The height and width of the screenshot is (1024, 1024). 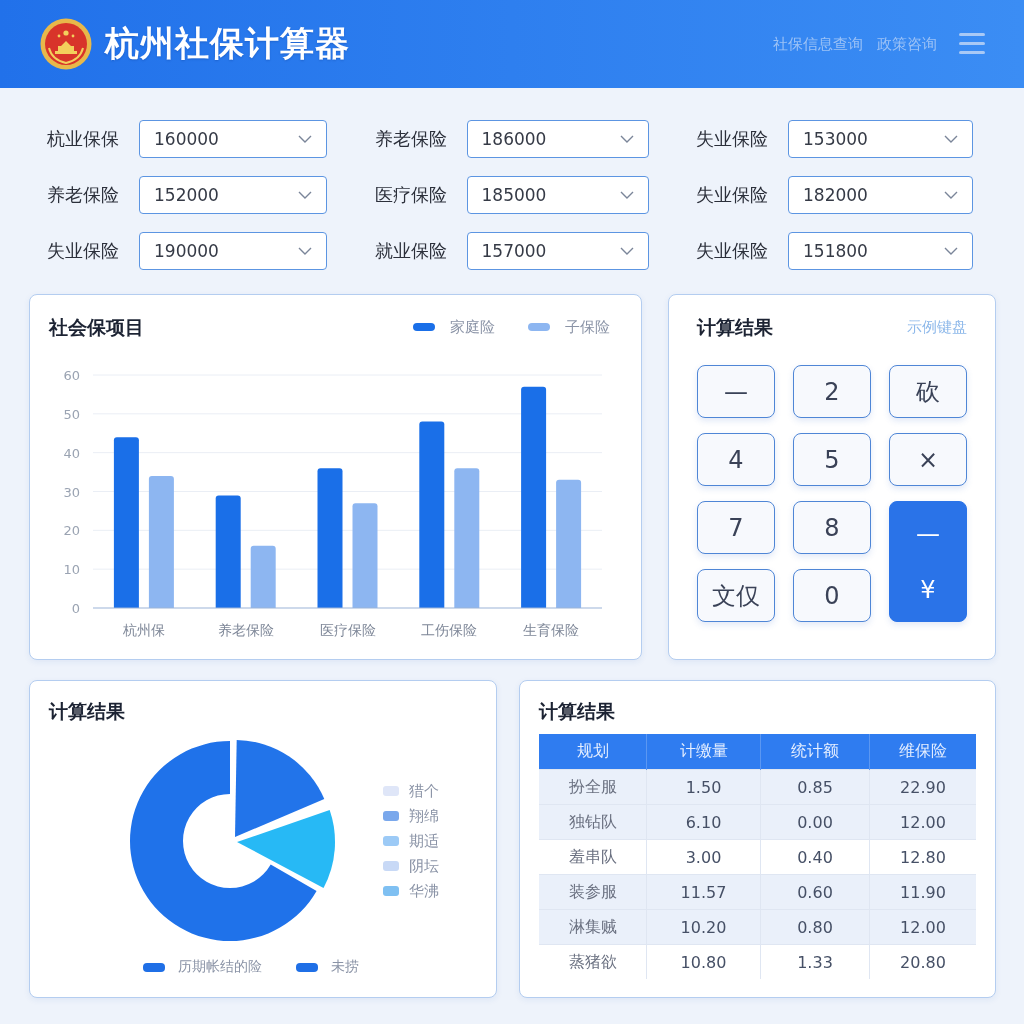 I want to click on axis-label: 0, so click(x=75, y=608).